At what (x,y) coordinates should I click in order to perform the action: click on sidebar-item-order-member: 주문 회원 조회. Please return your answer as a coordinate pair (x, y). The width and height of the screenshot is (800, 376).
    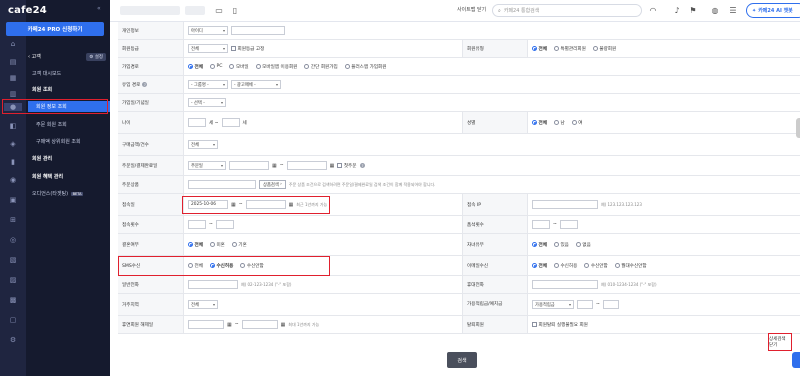
    Looking at the image, I should click on (69, 124).